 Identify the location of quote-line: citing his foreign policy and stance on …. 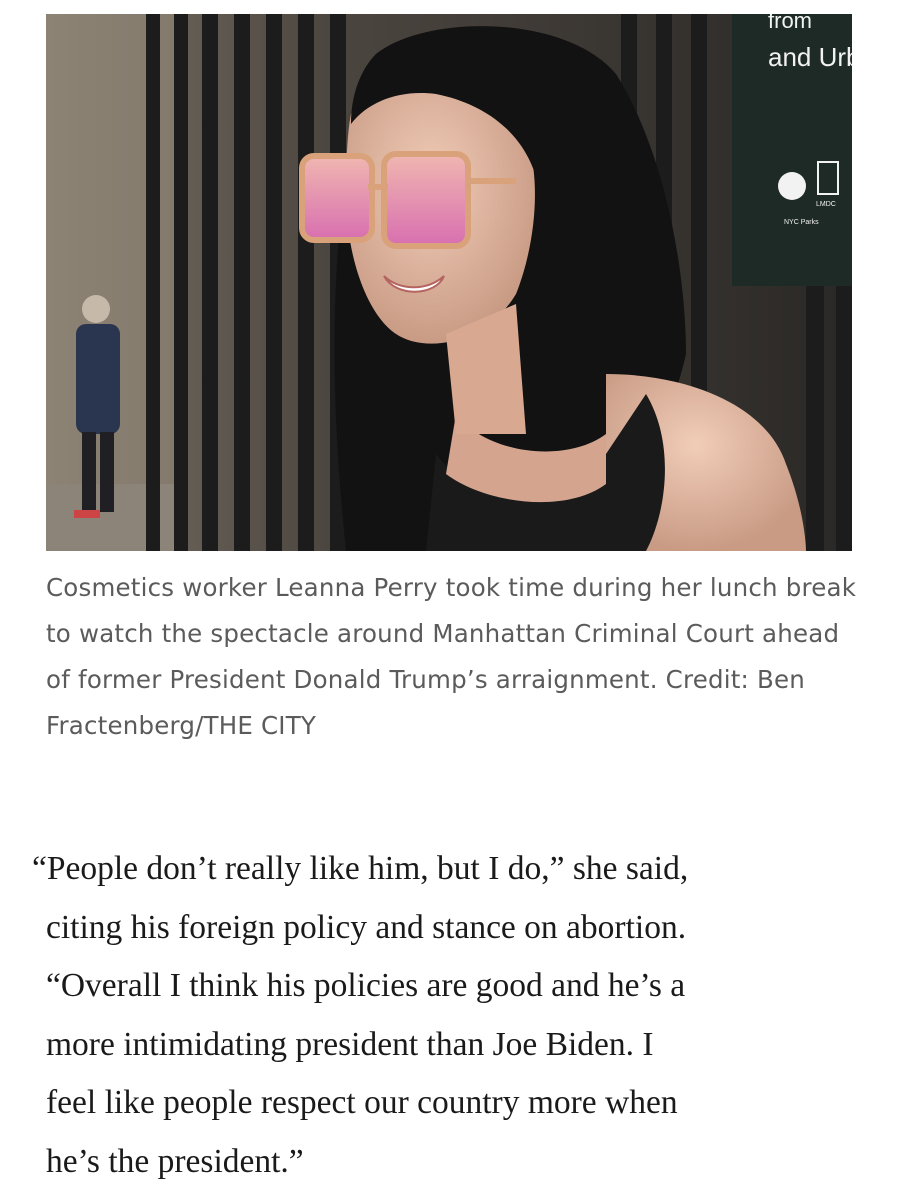
(366, 927).